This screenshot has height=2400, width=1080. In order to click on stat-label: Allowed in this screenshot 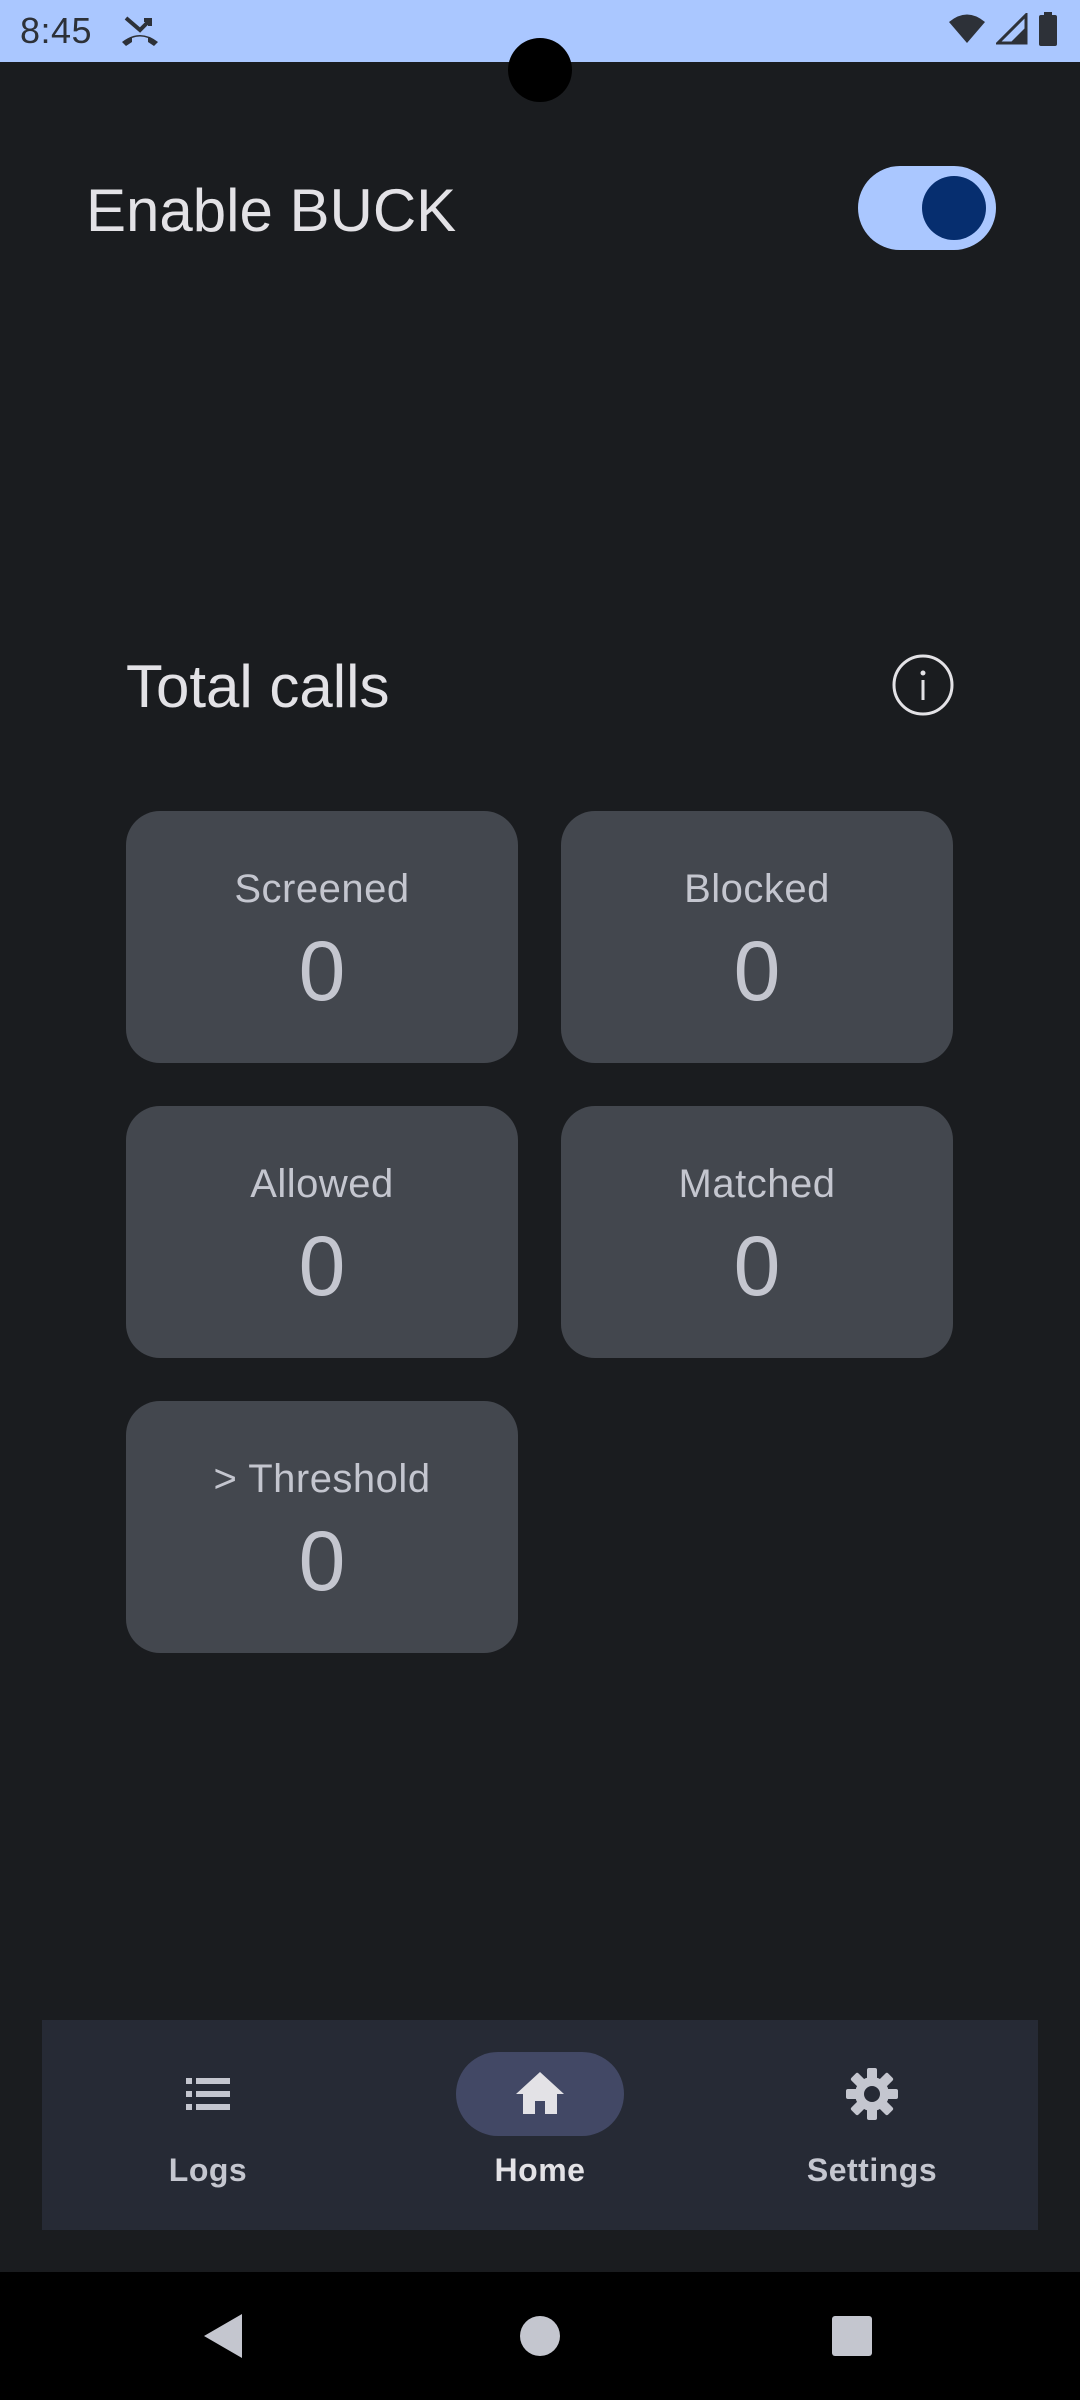, I will do `click(322, 1184)`.